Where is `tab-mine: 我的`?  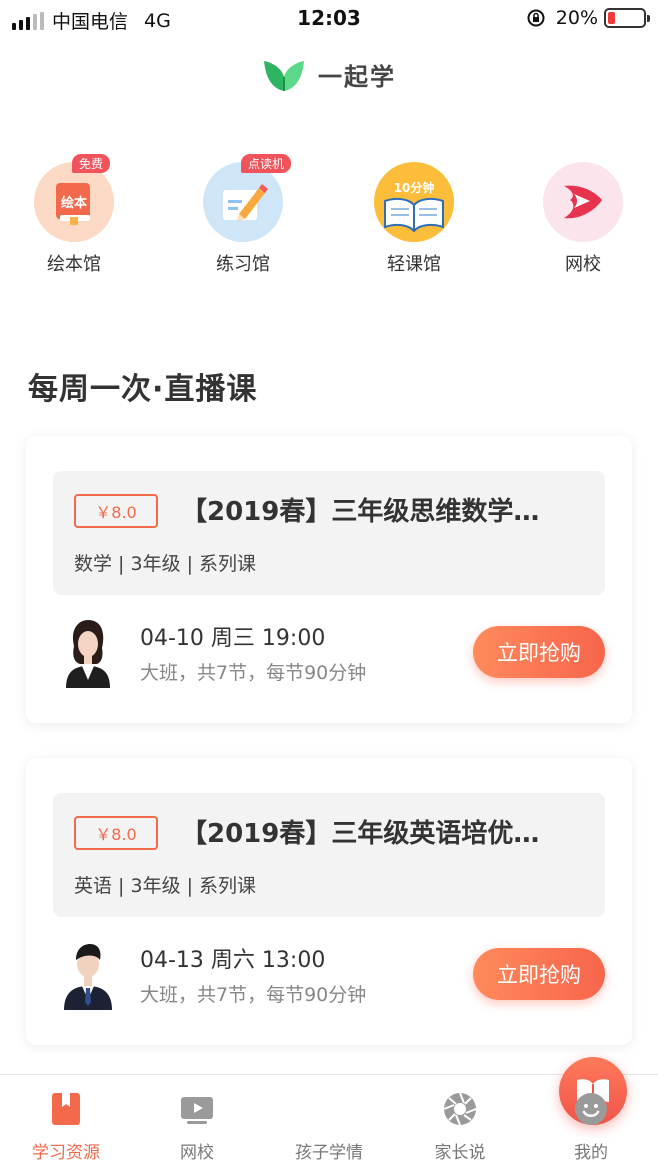 tab-mine: 我的 is located at coordinates (591, 1122).